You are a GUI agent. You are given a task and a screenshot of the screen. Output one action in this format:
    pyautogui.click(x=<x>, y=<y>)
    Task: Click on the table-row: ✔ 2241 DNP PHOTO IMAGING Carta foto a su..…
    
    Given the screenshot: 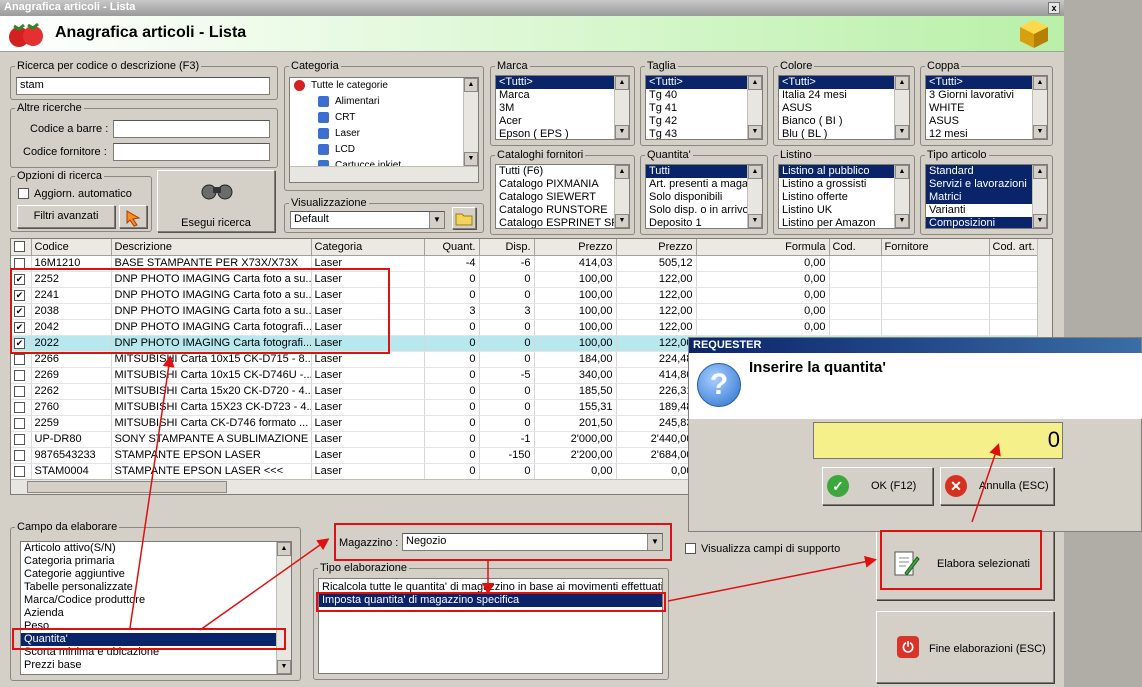 What is the action you would take?
    pyautogui.click(x=525, y=295)
    